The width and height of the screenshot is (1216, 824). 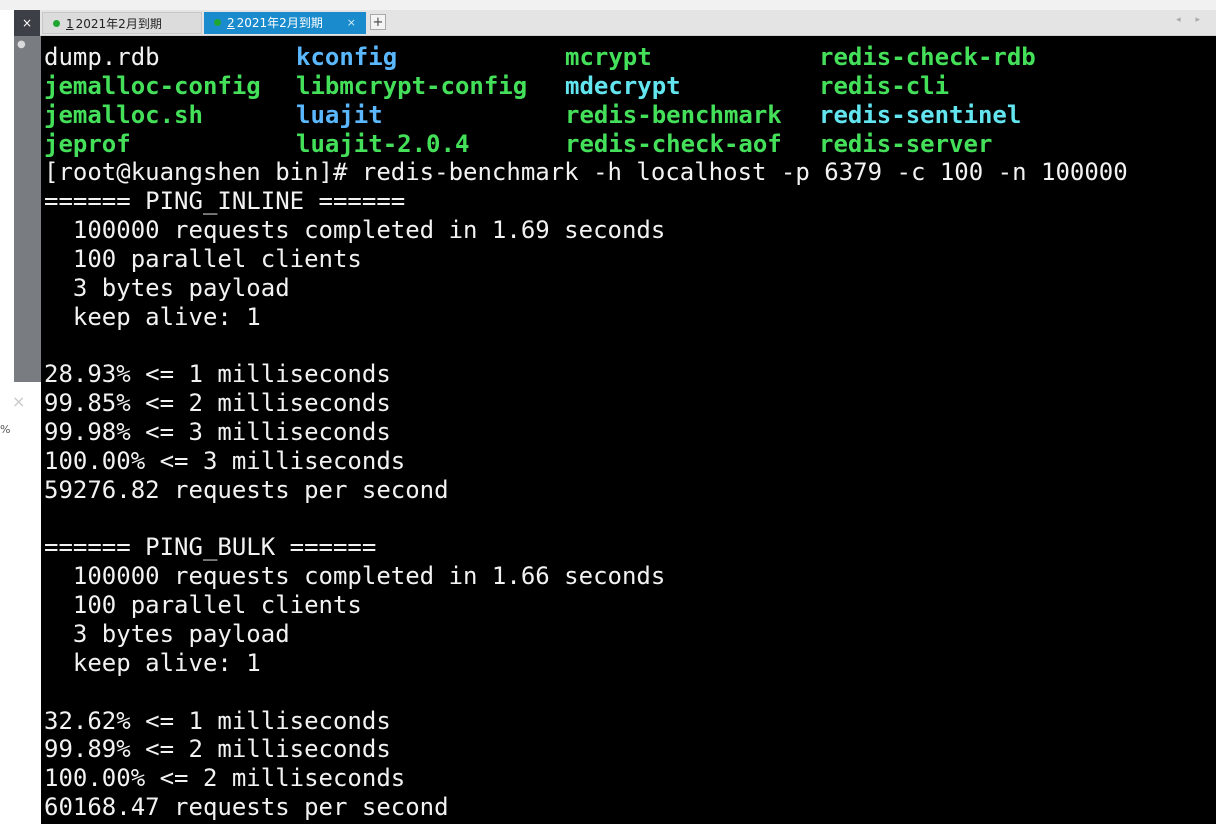 What do you see at coordinates (217, 720) in the screenshot?
I see `output-line: 32.62% <= 1 milliseconds` at bounding box center [217, 720].